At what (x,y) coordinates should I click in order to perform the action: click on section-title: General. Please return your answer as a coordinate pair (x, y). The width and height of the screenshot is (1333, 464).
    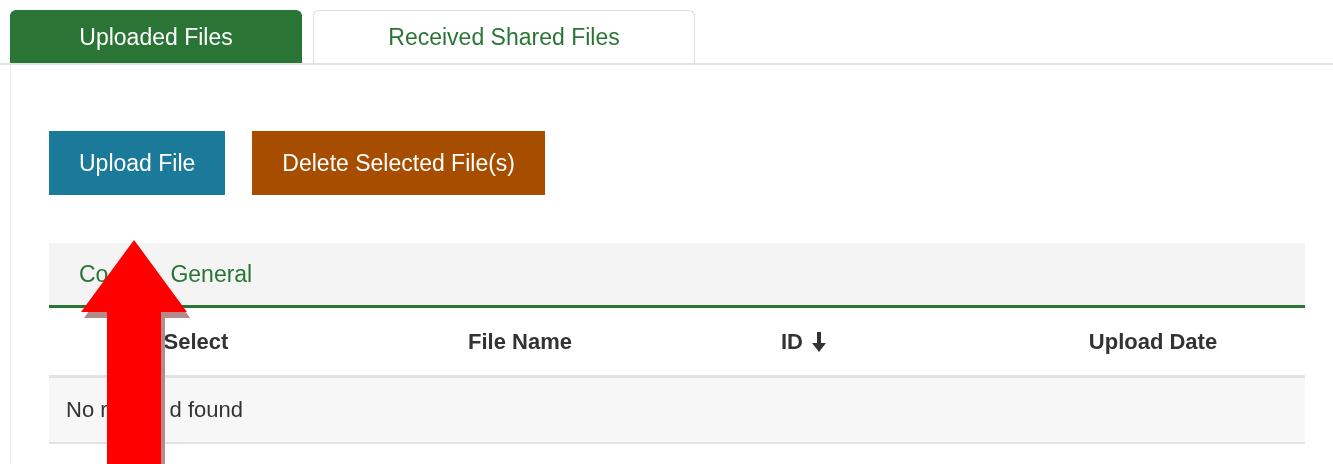
    Looking at the image, I should click on (211, 274).